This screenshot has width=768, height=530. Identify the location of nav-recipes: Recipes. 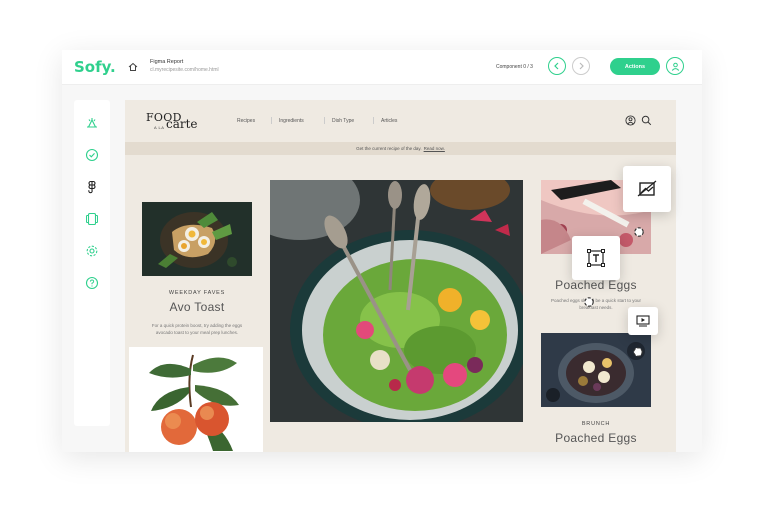
(246, 121).